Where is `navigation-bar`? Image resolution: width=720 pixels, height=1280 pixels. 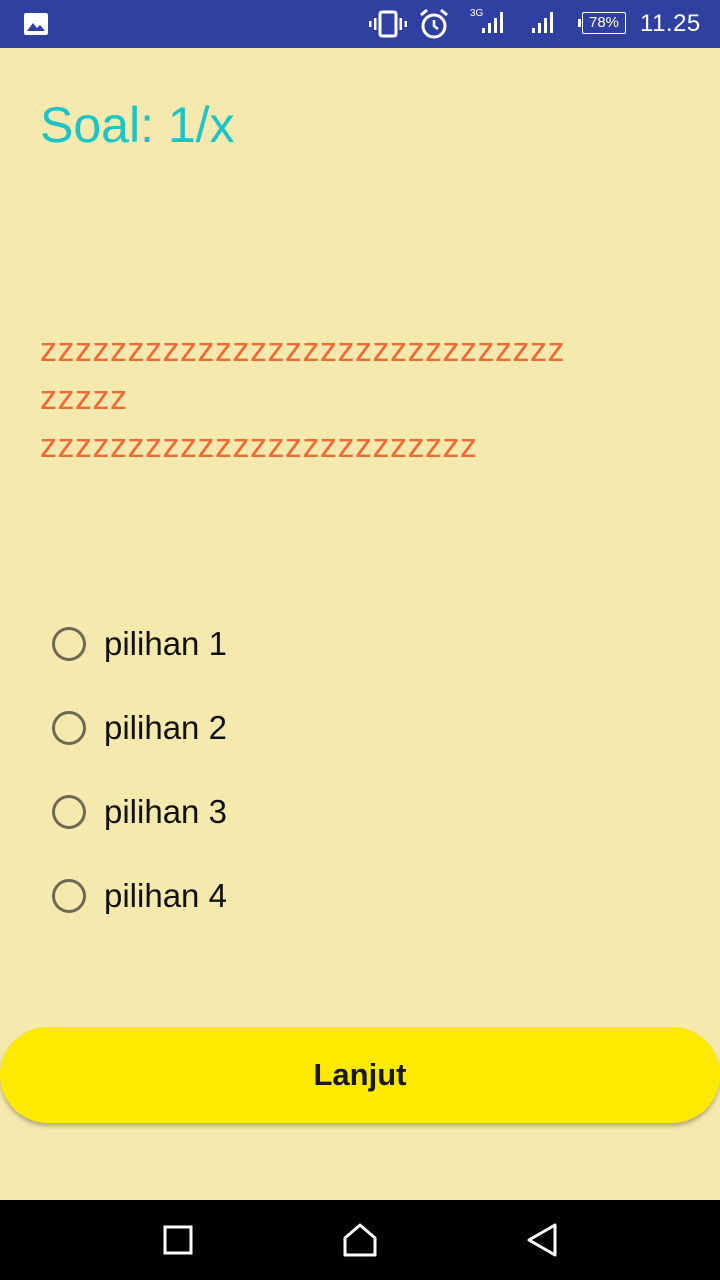 navigation-bar is located at coordinates (360, 1240).